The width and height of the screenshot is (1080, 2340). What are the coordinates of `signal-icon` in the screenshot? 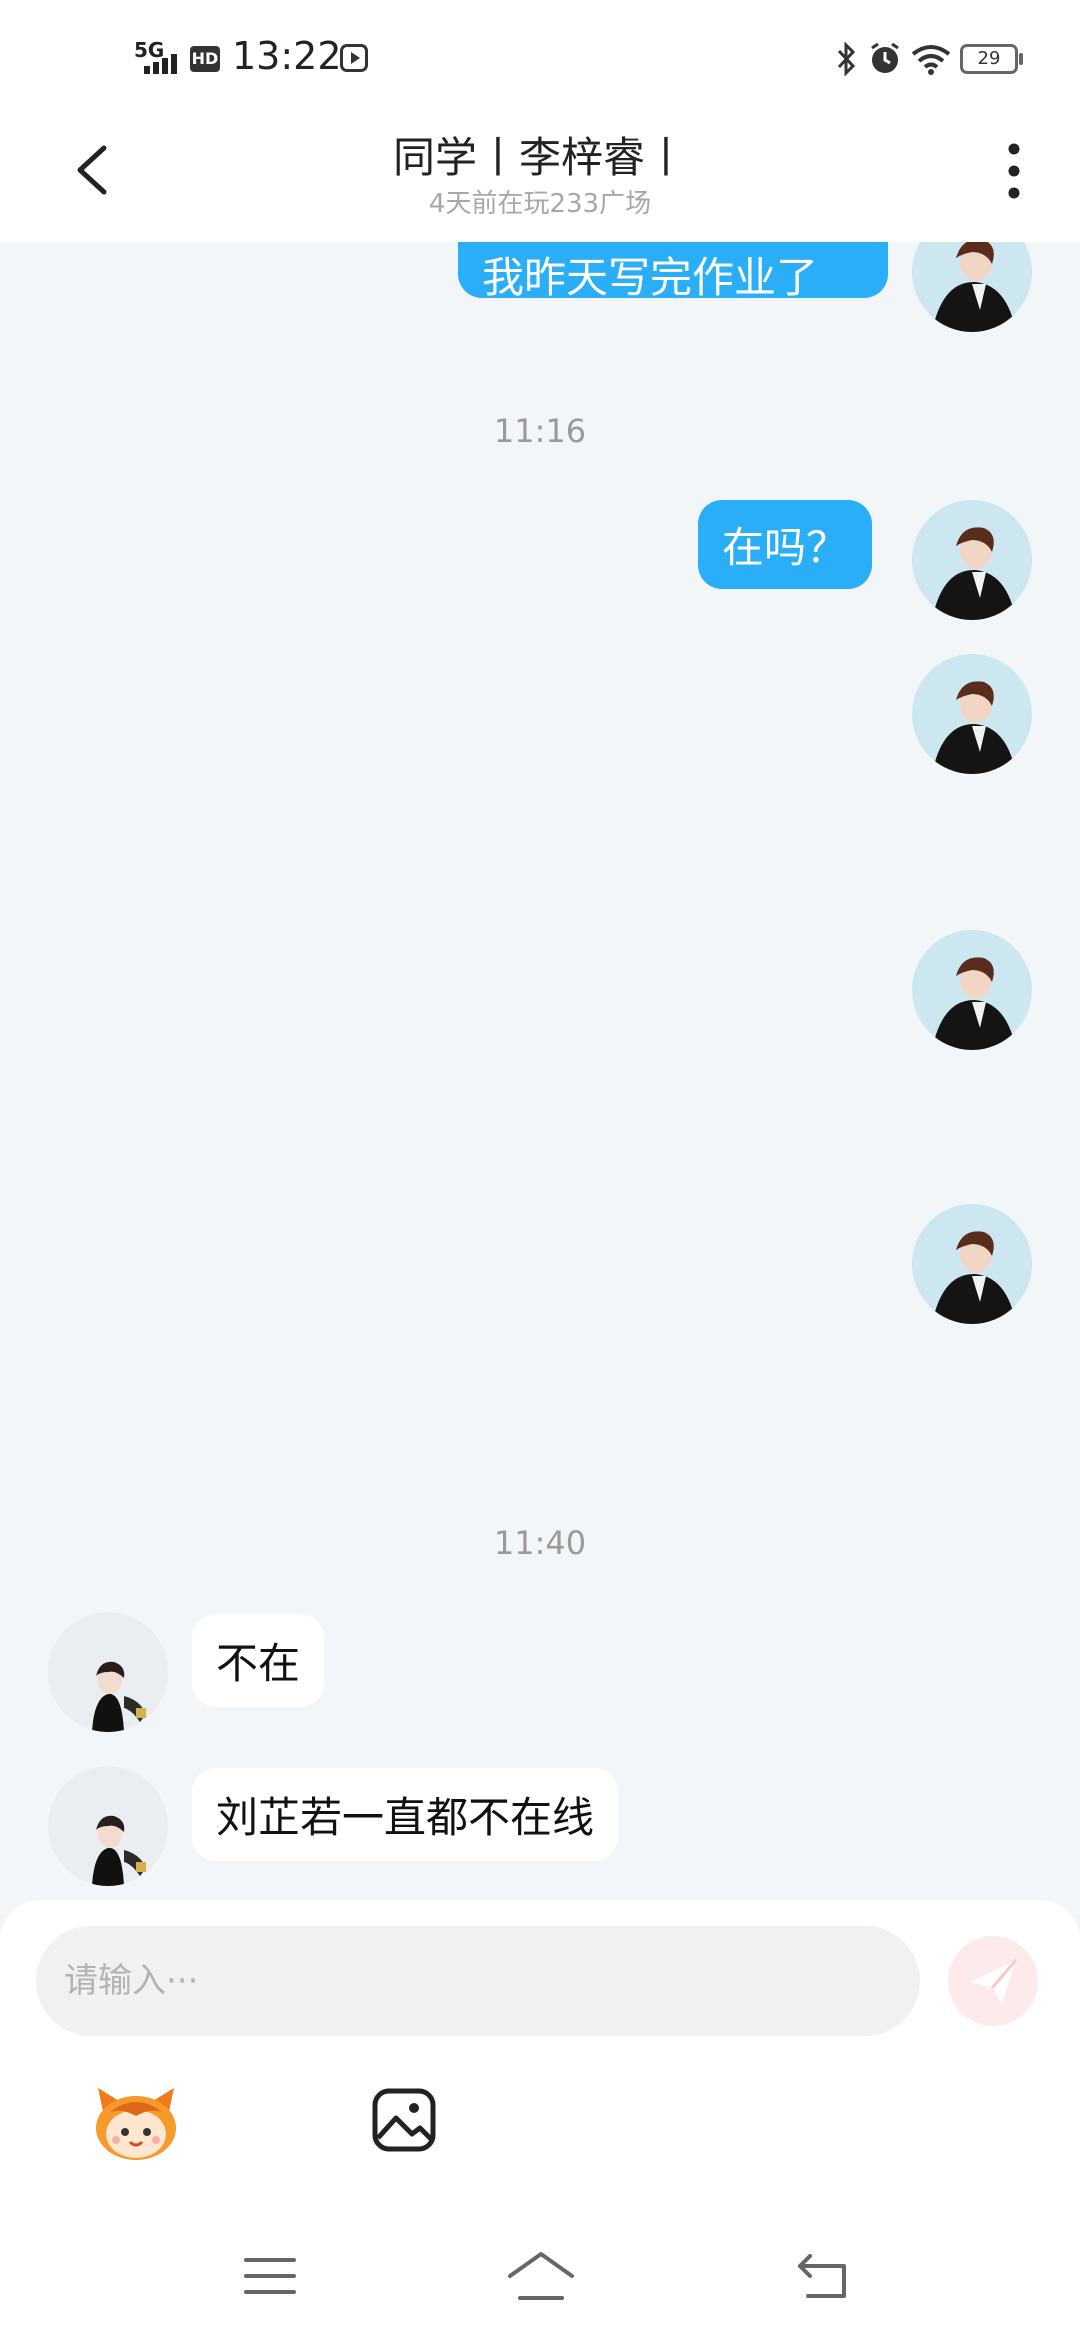 It's located at (160, 64).